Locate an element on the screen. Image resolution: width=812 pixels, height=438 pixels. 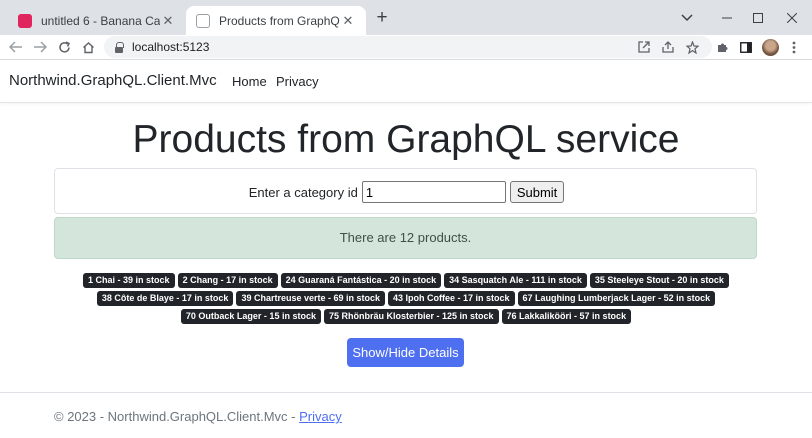
form-row: Enter a category id Submit is located at coordinates (406, 192).